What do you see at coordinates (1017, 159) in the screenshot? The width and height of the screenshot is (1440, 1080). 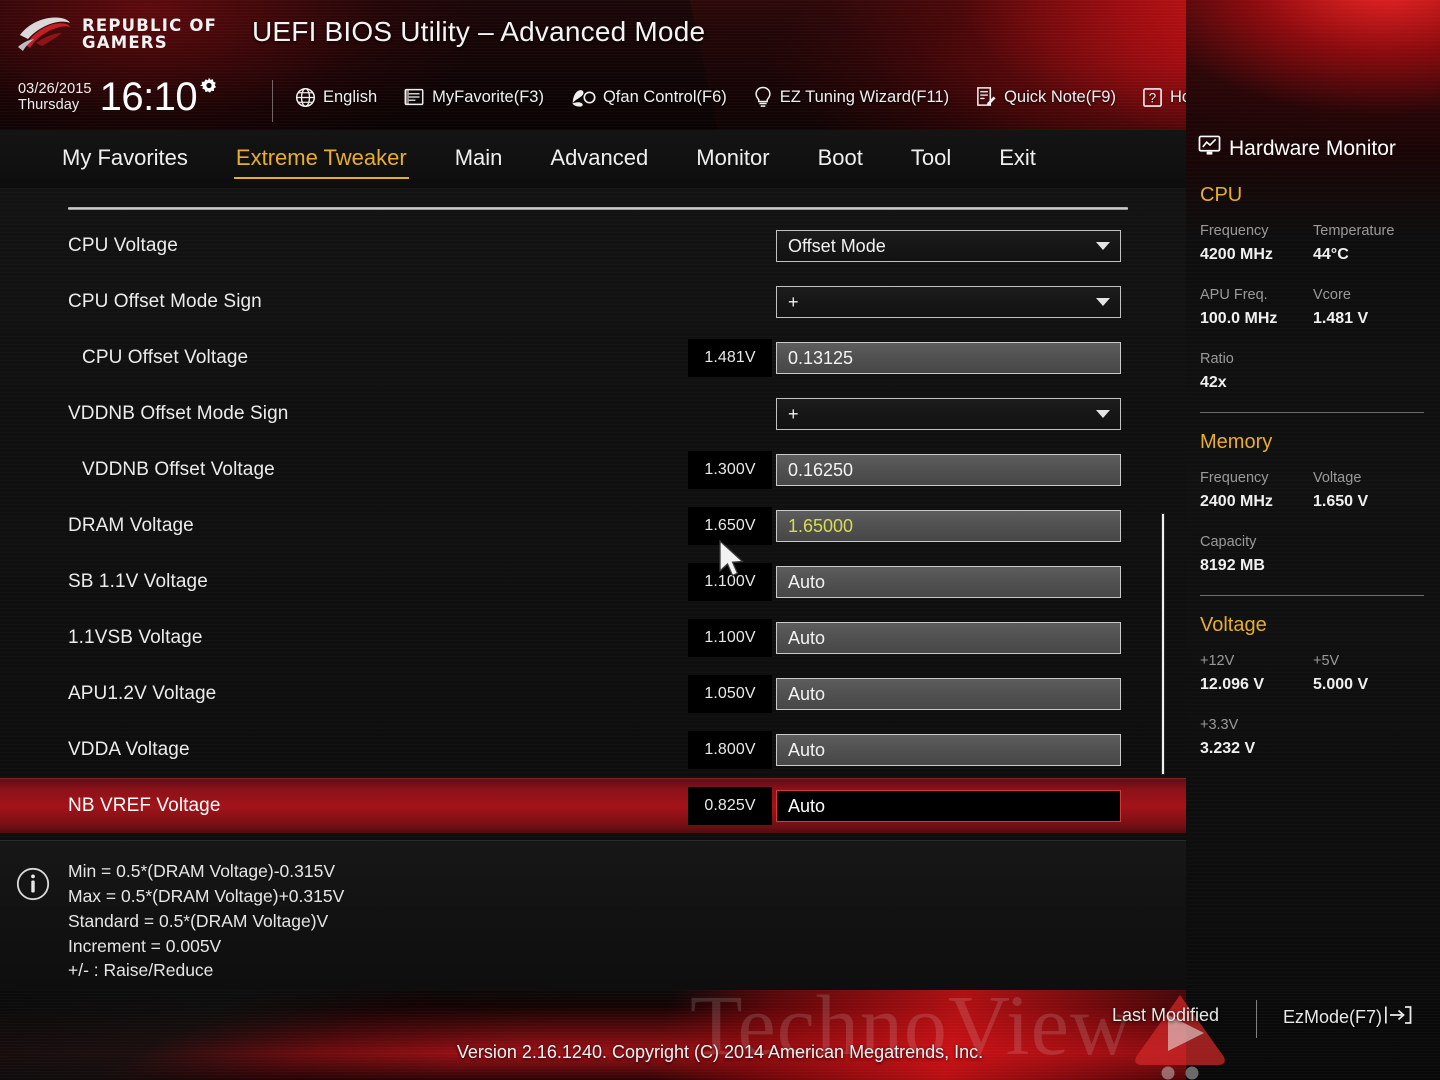 I see `nav-tab-exit: Exit` at bounding box center [1017, 159].